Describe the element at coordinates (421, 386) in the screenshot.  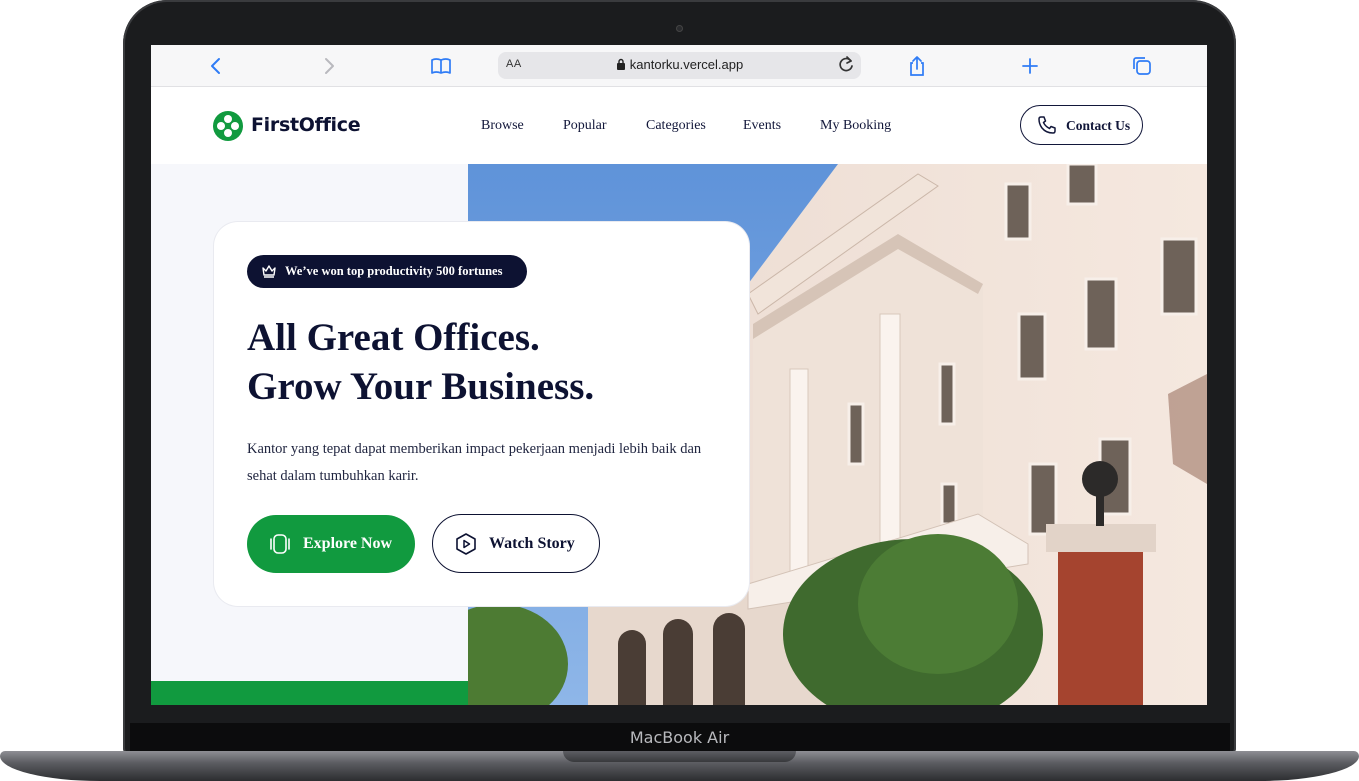
I see `headline-line-2: Grow Your Business.` at that location.